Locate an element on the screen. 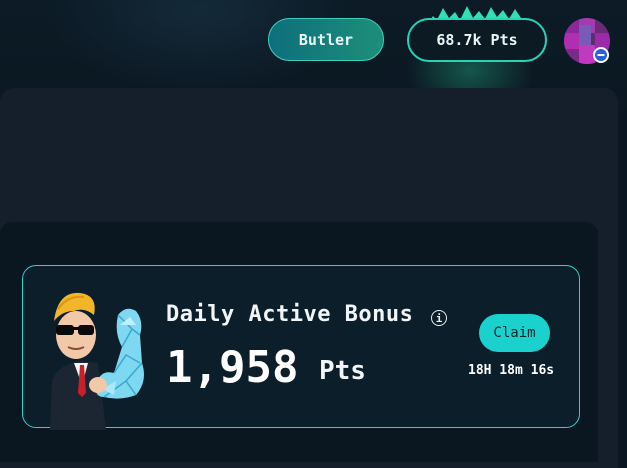  bonus-title: Daily Active Bonus is located at coordinates (290, 314).